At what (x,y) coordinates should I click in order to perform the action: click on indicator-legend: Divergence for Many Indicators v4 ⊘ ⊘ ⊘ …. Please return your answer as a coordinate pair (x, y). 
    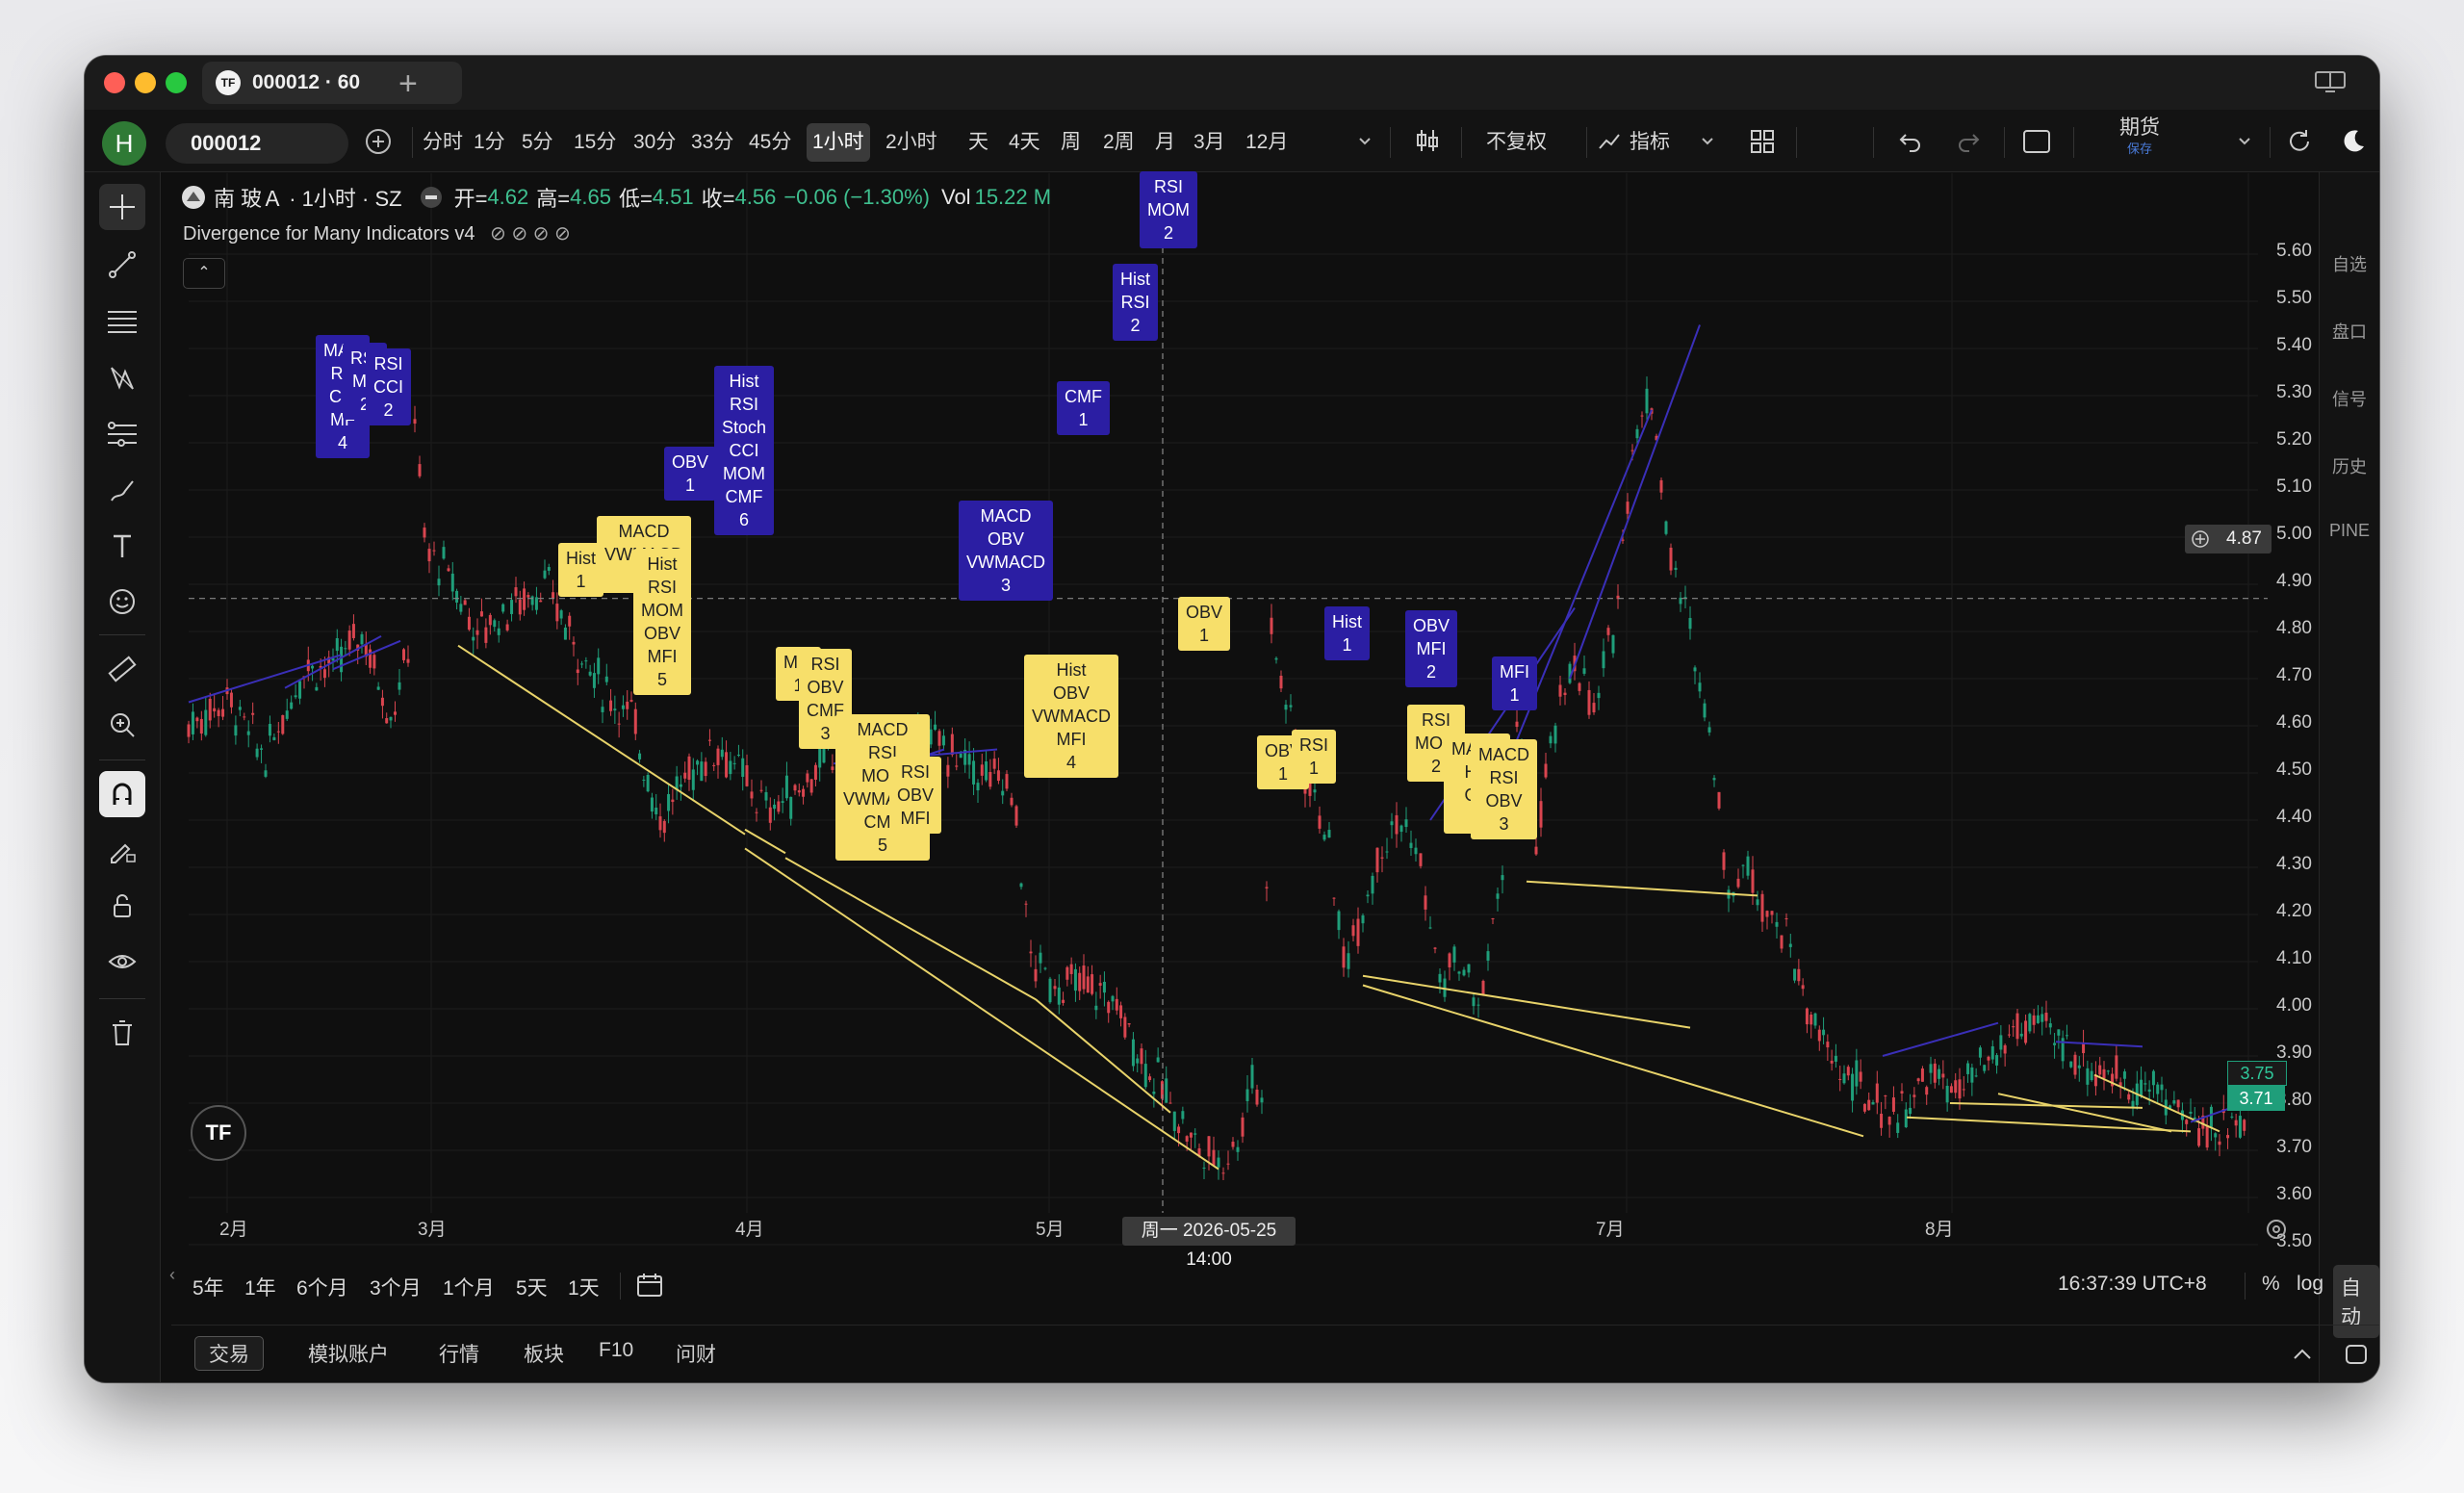
    Looking at the image, I should click on (377, 233).